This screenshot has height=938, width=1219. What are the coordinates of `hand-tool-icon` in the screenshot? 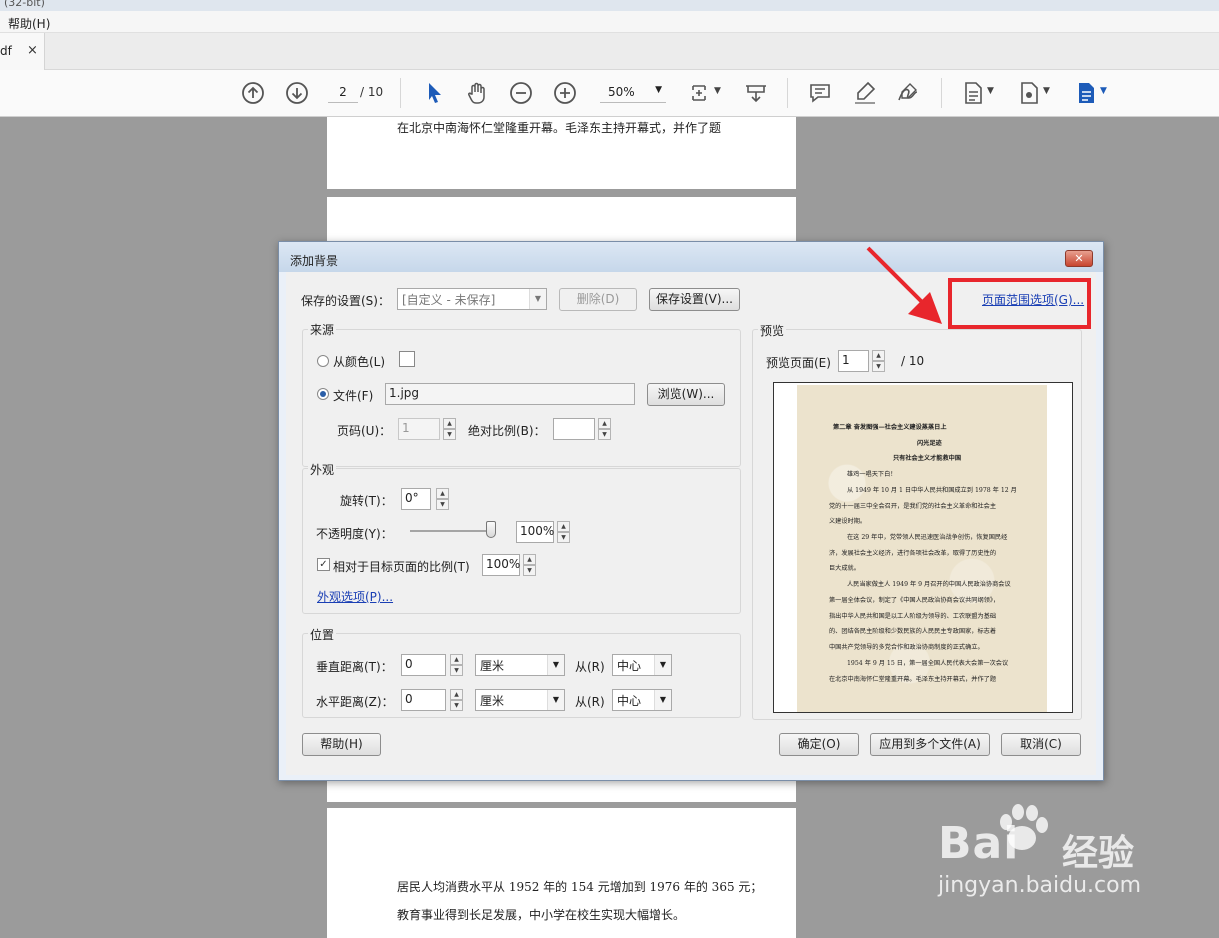 It's located at (477, 93).